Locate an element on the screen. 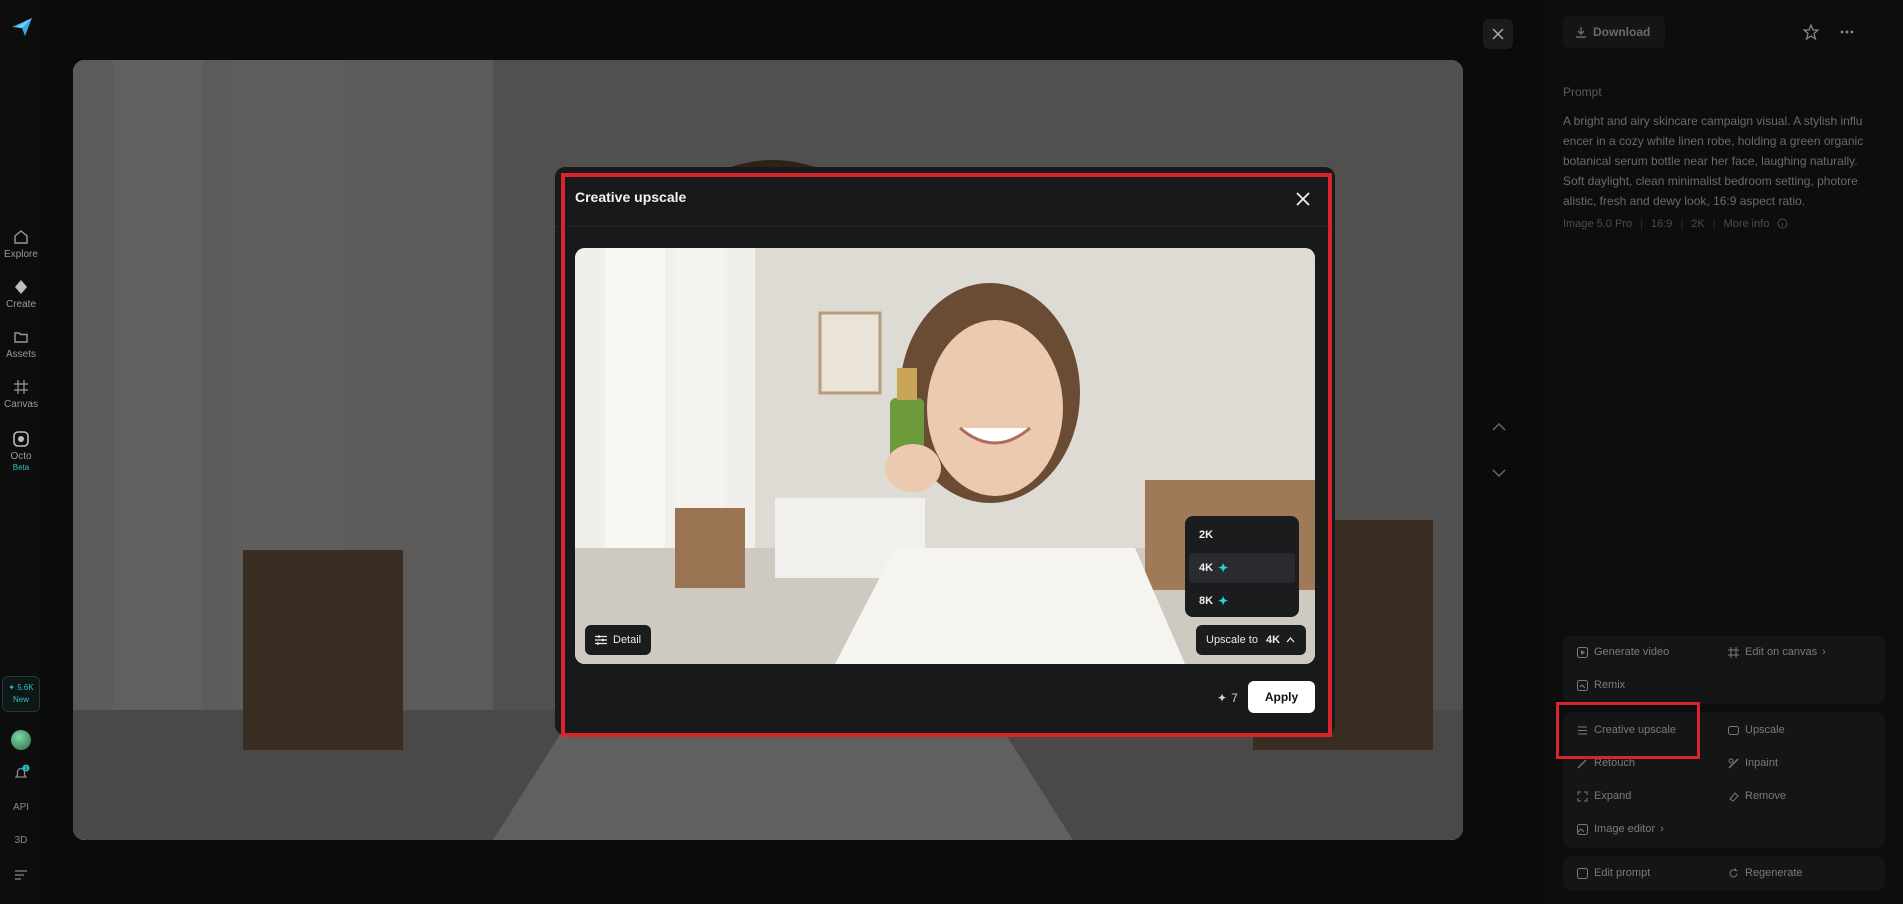 This screenshot has width=1903, height=904. option-2k: 2K is located at coordinates (1242, 535).